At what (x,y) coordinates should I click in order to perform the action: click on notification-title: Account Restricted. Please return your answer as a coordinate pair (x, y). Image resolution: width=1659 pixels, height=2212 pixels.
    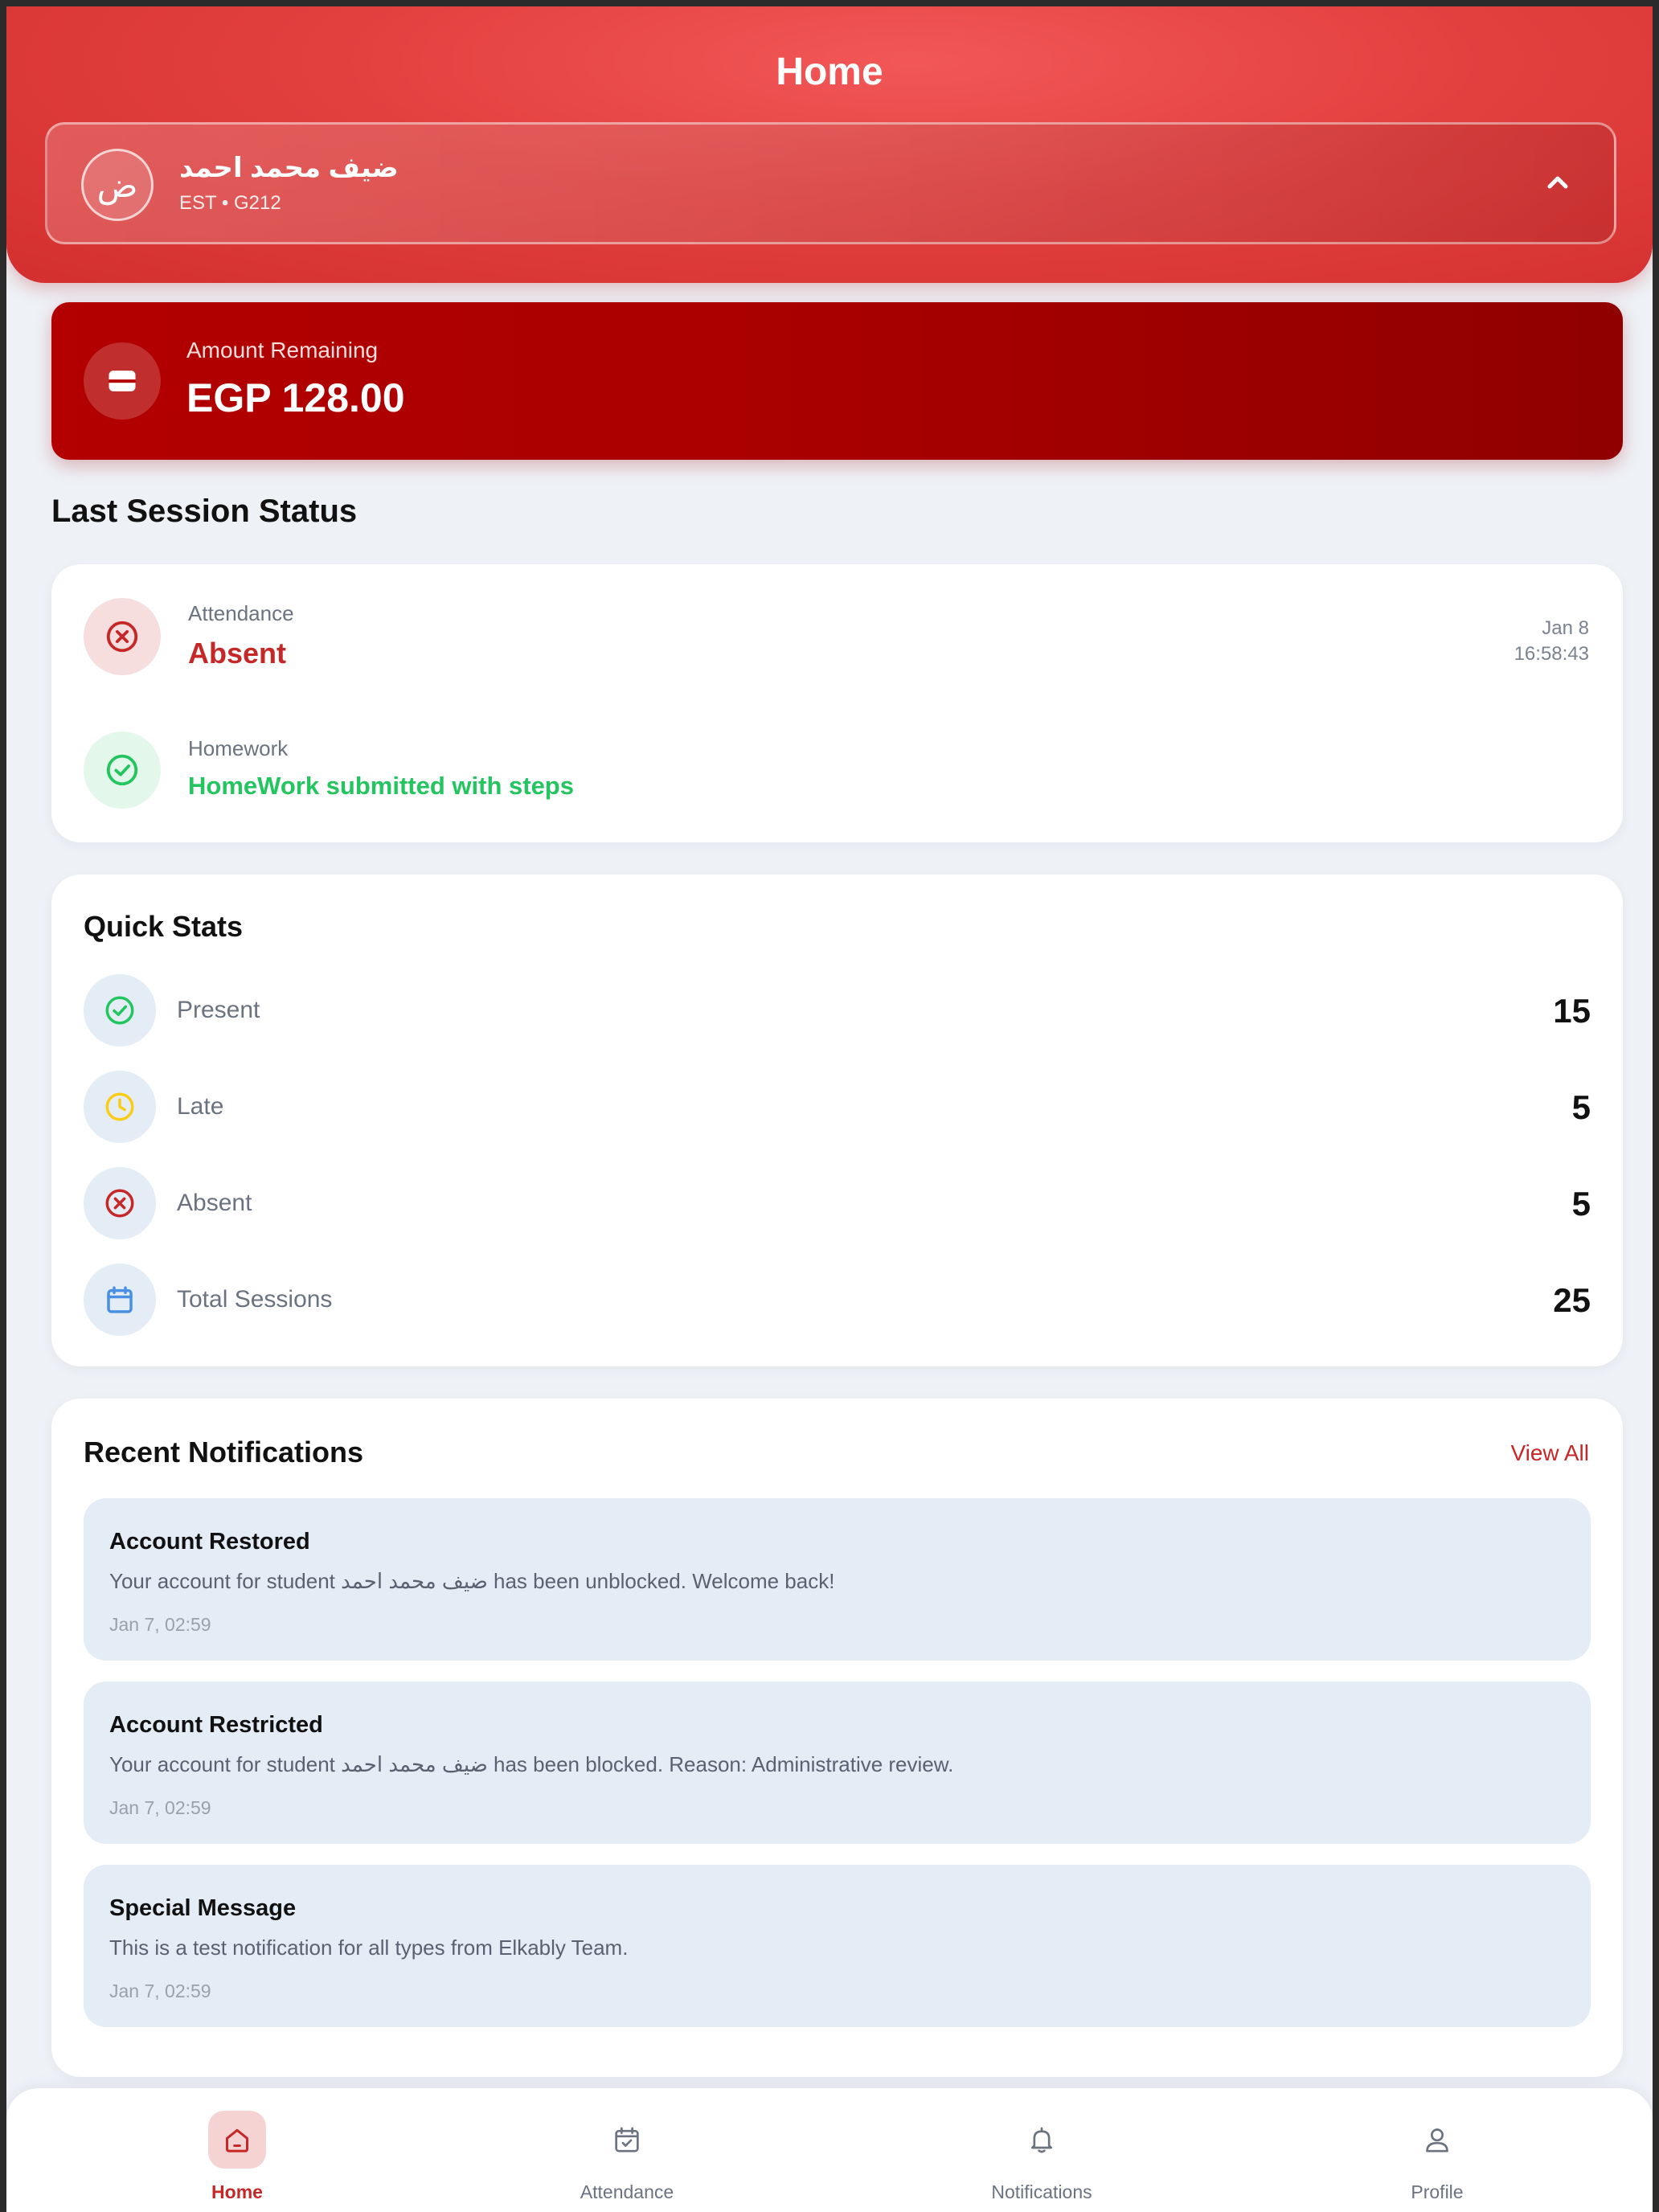
    Looking at the image, I should click on (216, 1725).